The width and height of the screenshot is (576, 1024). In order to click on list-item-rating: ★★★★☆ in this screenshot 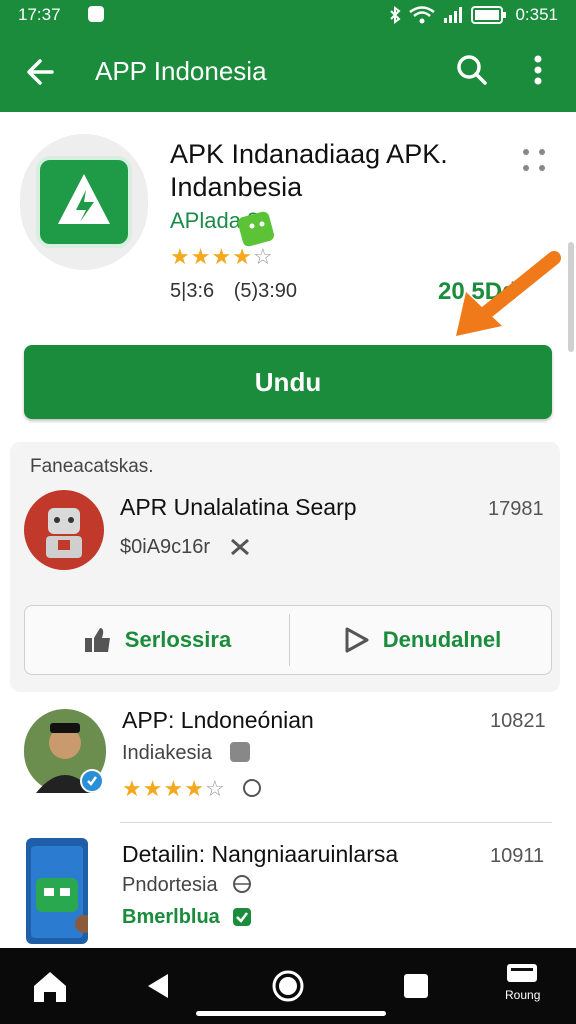, I will do `click(174, 789)`.